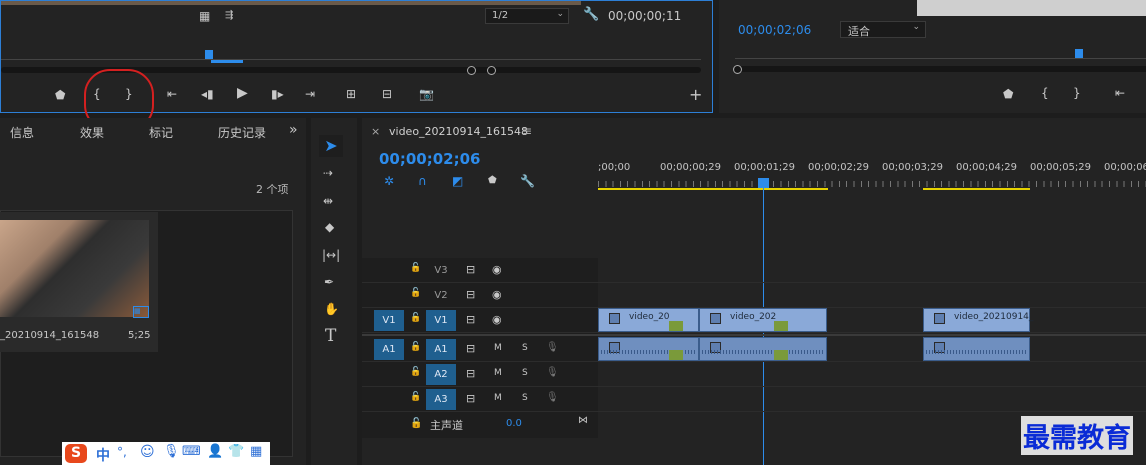  Describe the element at coordinates (763, 183) in the screenshot. I see `timeline-playhead-head` at that location.